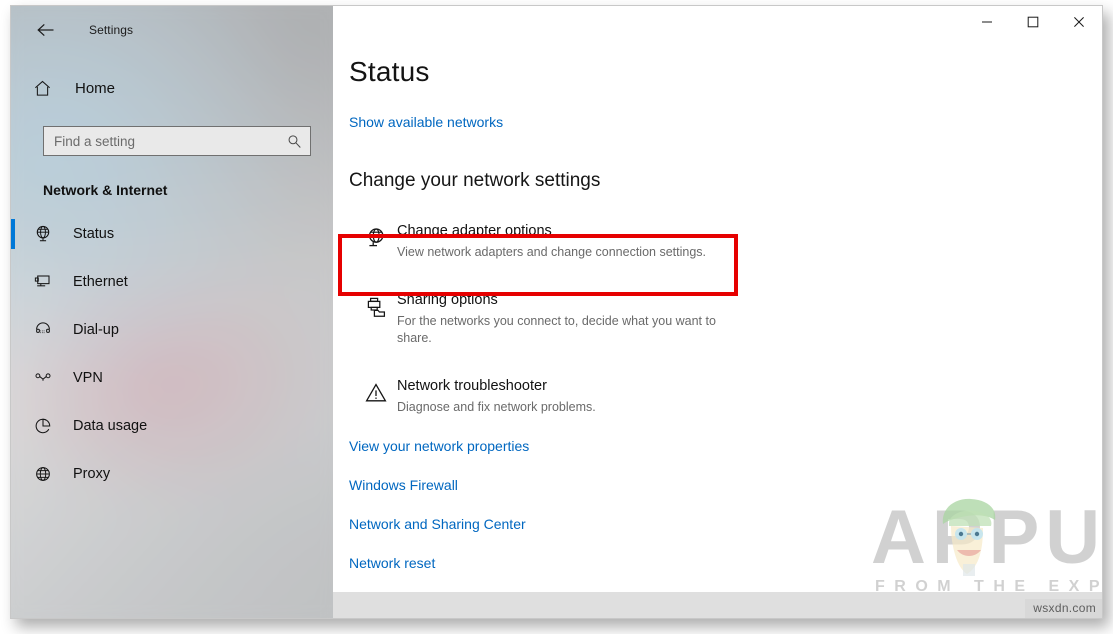 The width and height of the screenshot is (1113, 634). What do you see at coordinates (725, 485) in the screenshot?
I see `link-windows-firewall: Windows Firewall` at bounding box center [725, 485].